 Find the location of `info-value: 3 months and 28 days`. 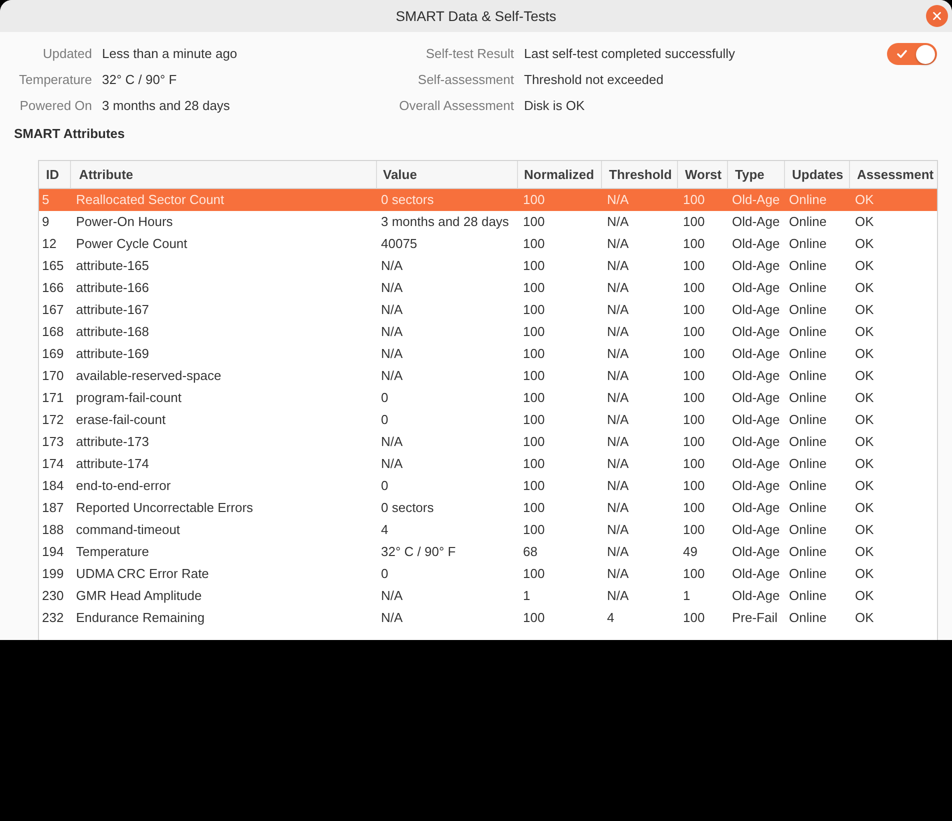

info-value: 3 months and 28 days is located at coordinates (166, 106).